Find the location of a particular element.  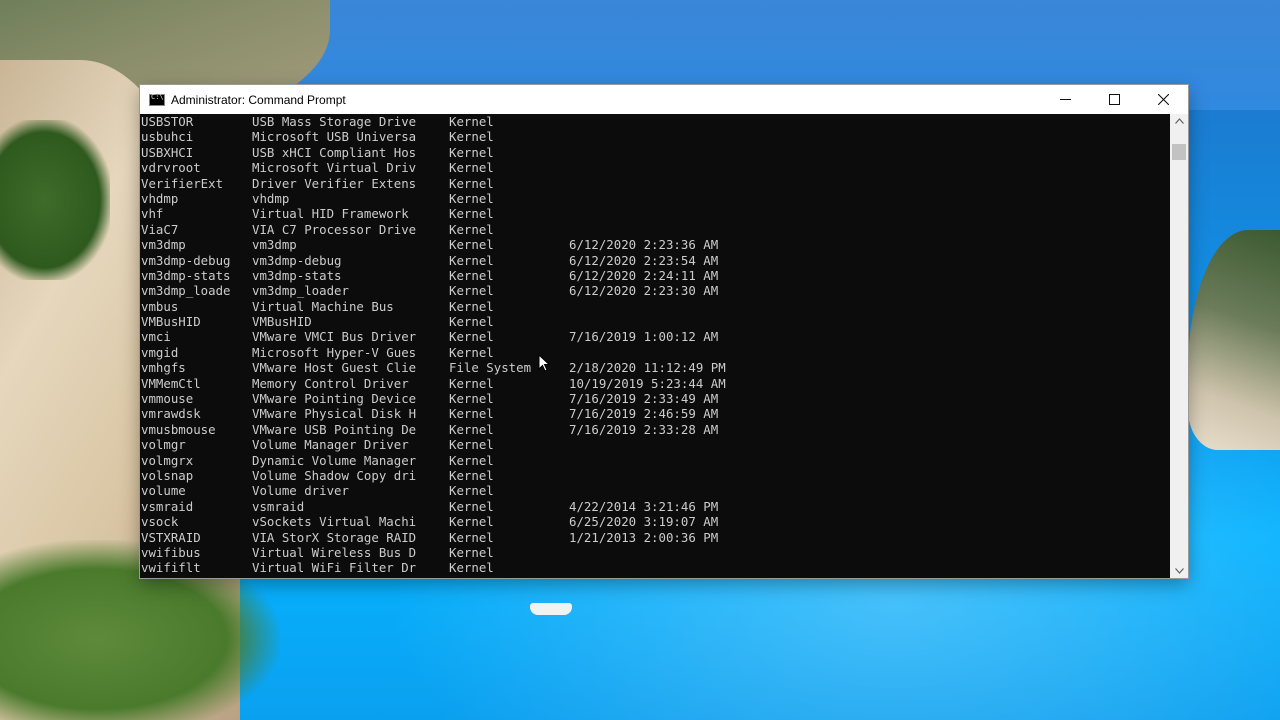

display-name: Dynamic Volume Manager is located at coordinates (334, 460).